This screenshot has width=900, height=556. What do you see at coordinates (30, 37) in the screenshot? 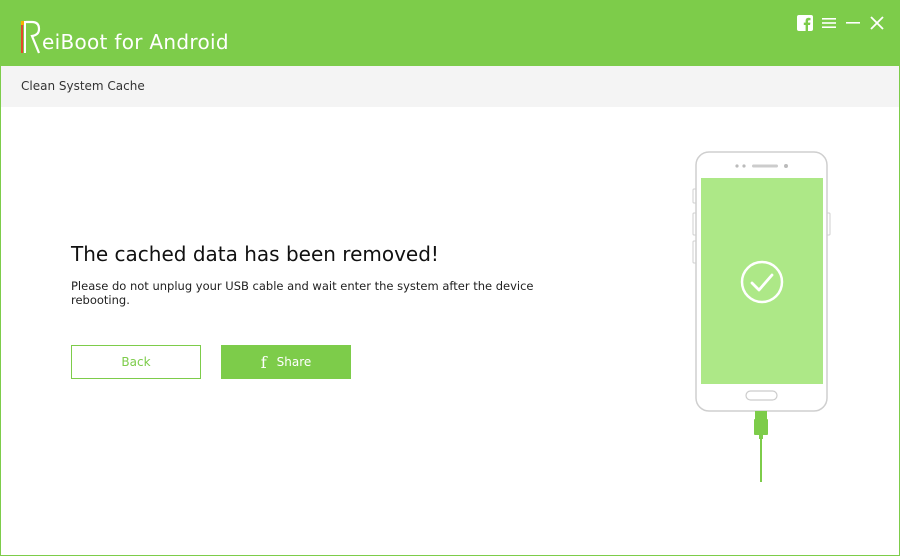
I see `logo-r-icon` at bounding box center [30, 37].